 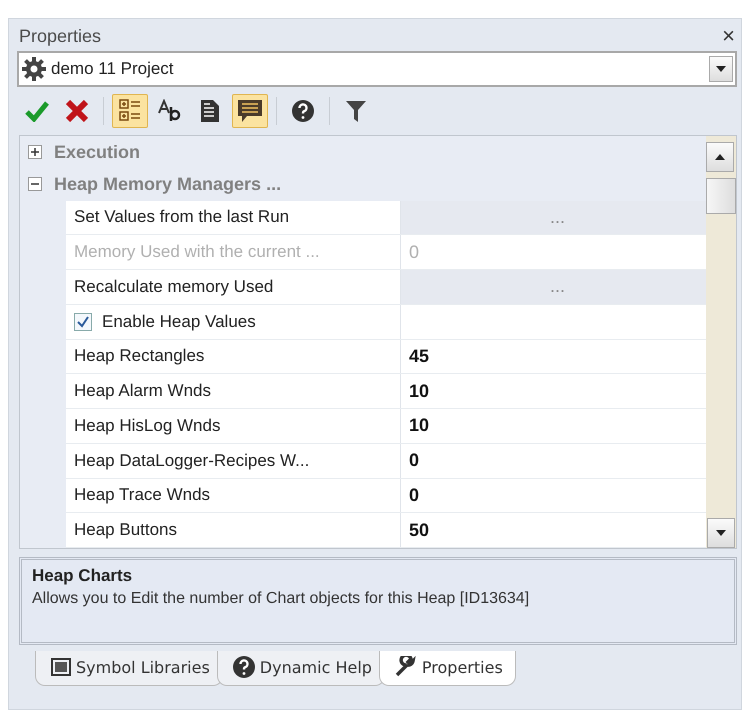 I want to click on plus-icon, so click(x=35, y=152).